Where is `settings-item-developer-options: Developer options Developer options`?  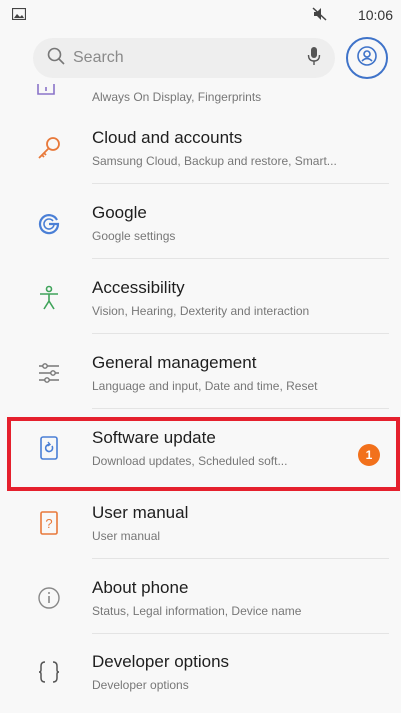
settings-item-developer-options: Developer options Developer options is located at coordinates (200, 671).